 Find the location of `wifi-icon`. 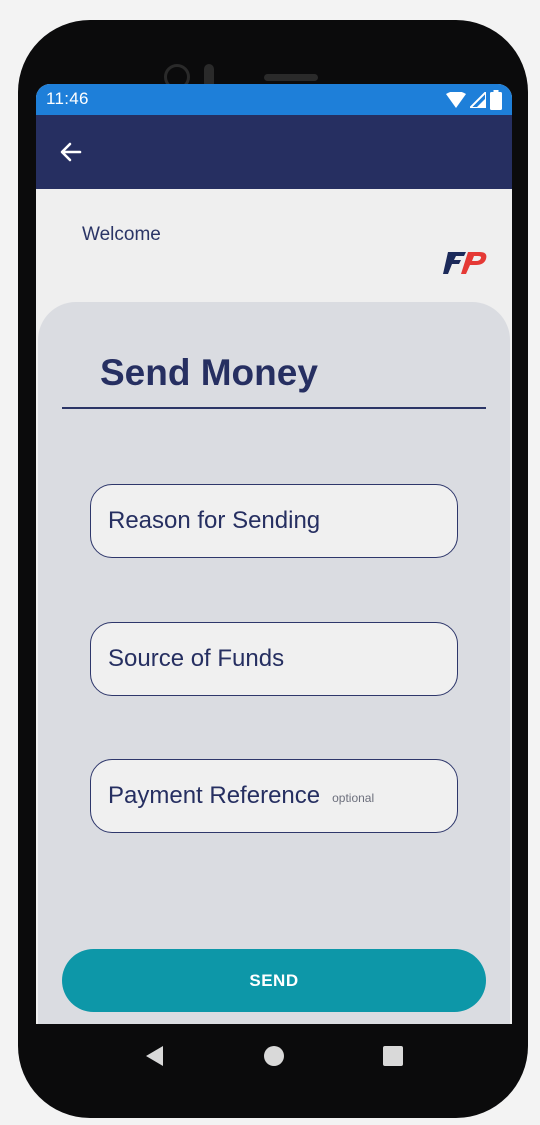

wifi-icon is located at coordinates (456, 100).